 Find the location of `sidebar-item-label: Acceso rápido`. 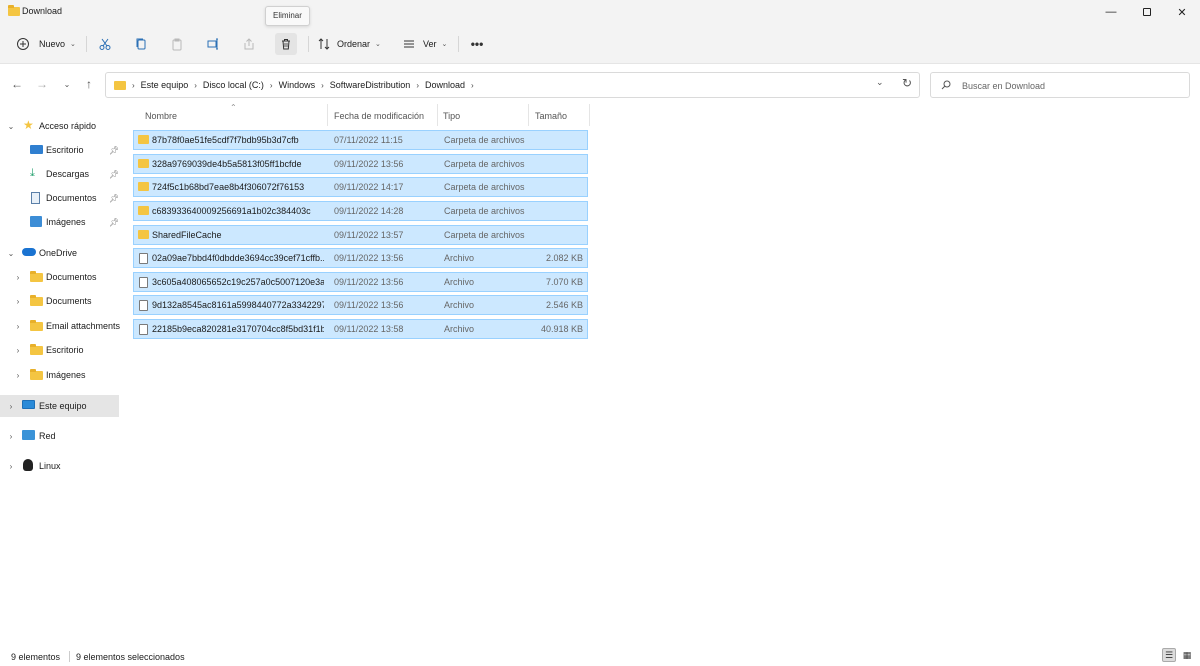

sidebar-item-label: Acceso rápido is located at coordinates (68, 126).